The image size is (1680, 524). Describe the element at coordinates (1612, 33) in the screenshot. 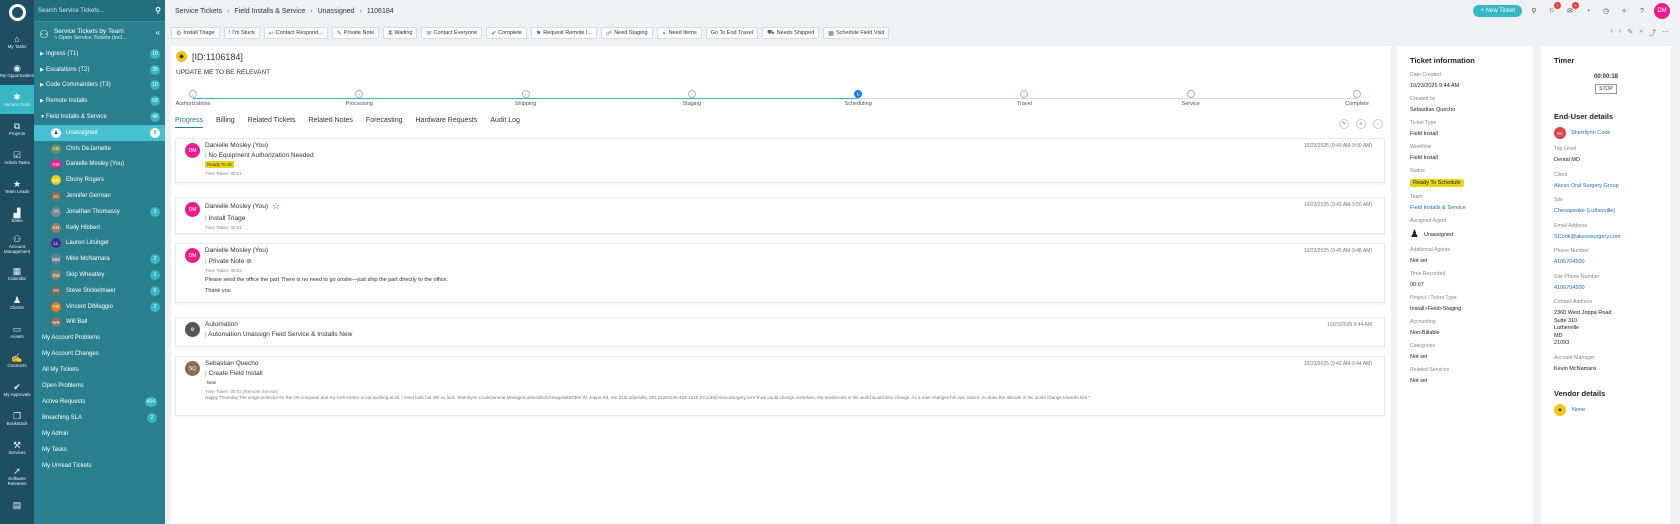

I see `prev-icon: ‹` at that location.